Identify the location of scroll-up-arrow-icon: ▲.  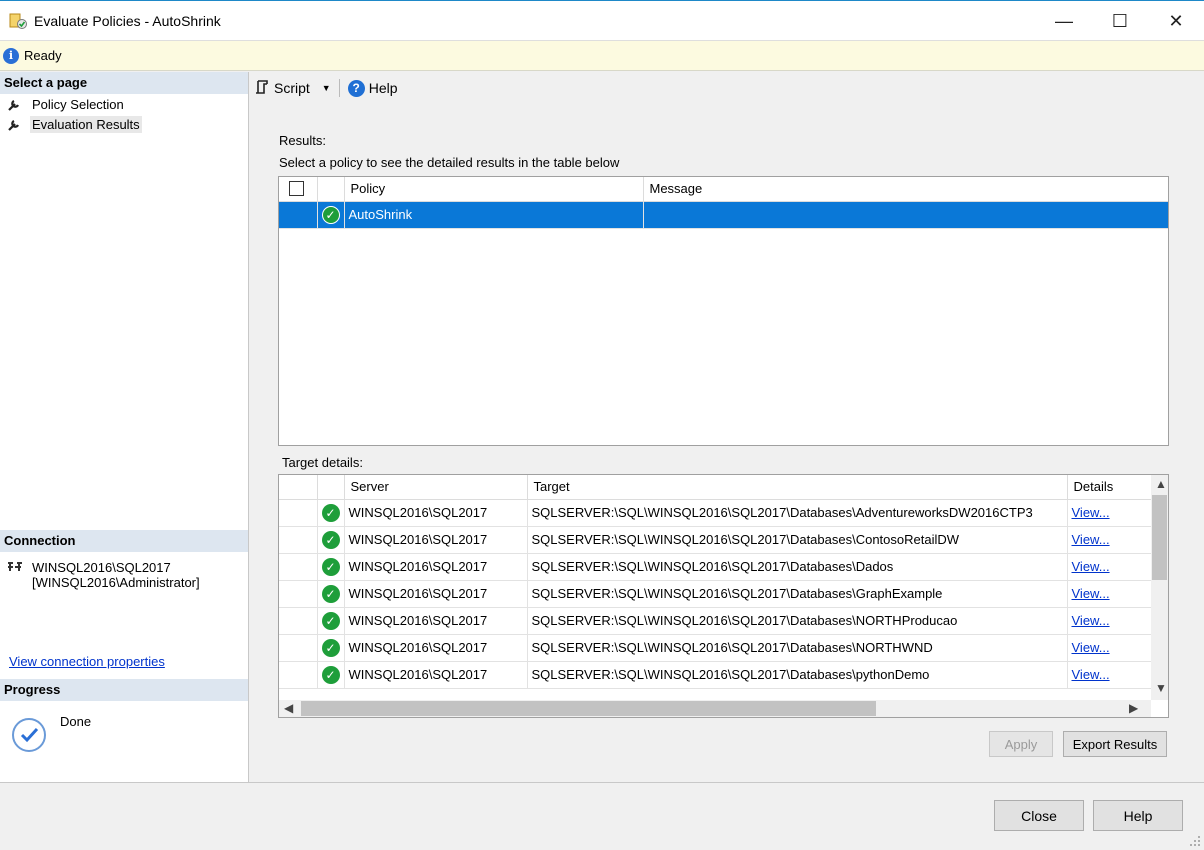
(1161, 484).